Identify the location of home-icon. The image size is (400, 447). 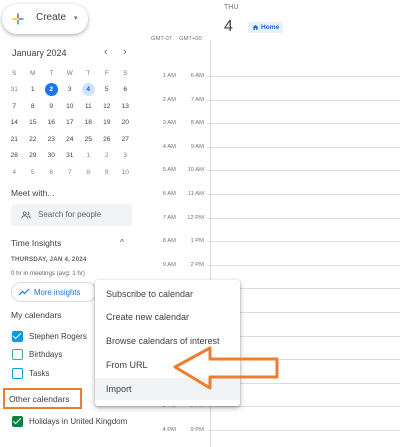
(255, 27).